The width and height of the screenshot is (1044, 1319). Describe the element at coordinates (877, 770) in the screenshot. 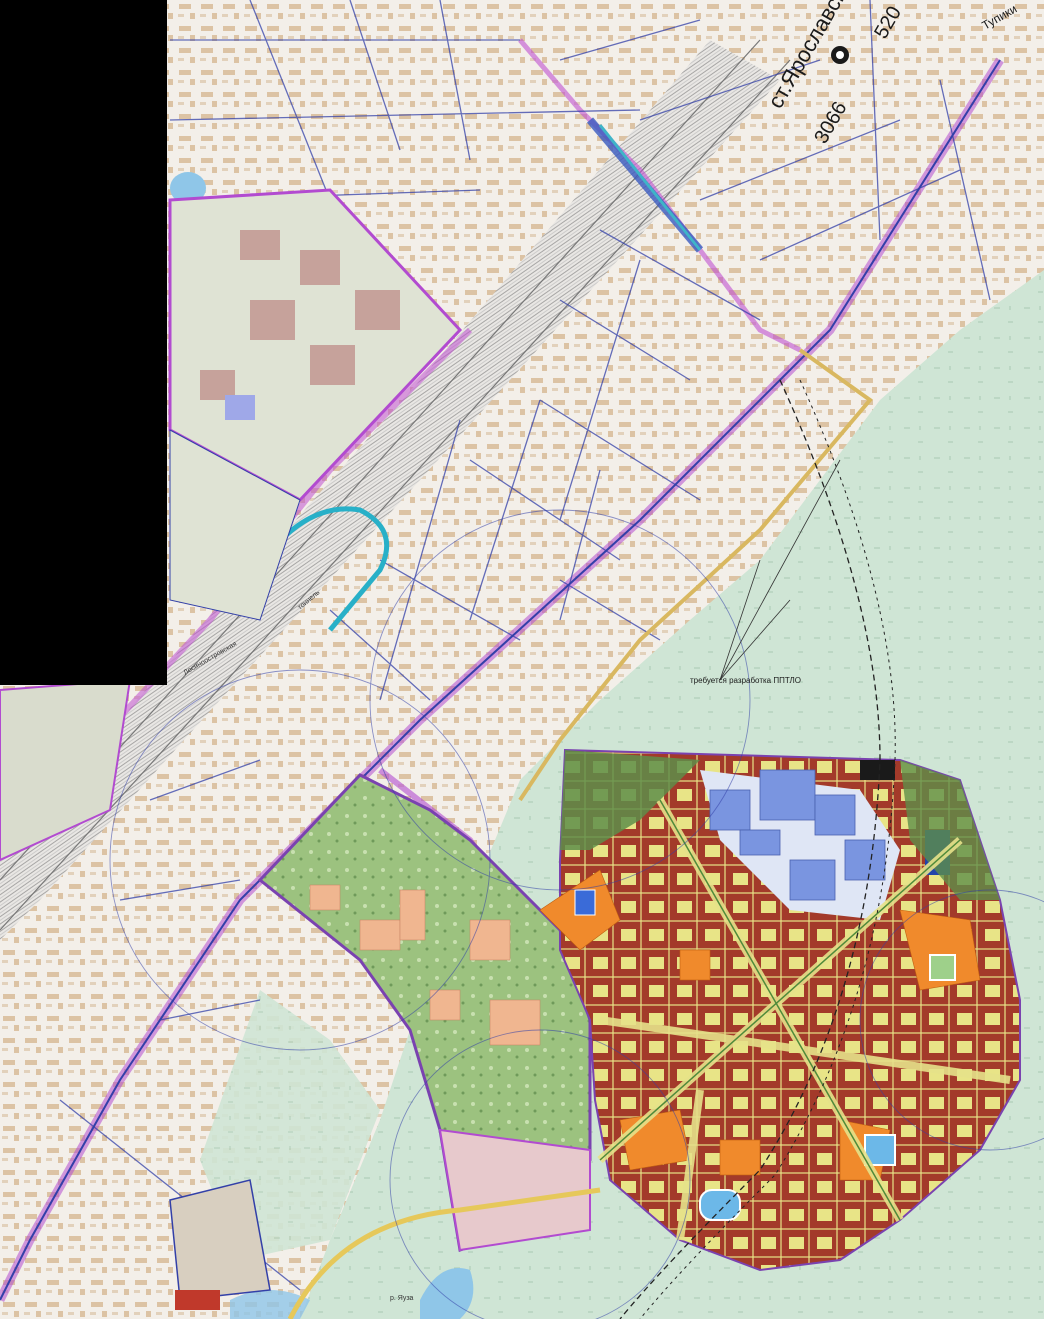

I see `dark-building` at that location.